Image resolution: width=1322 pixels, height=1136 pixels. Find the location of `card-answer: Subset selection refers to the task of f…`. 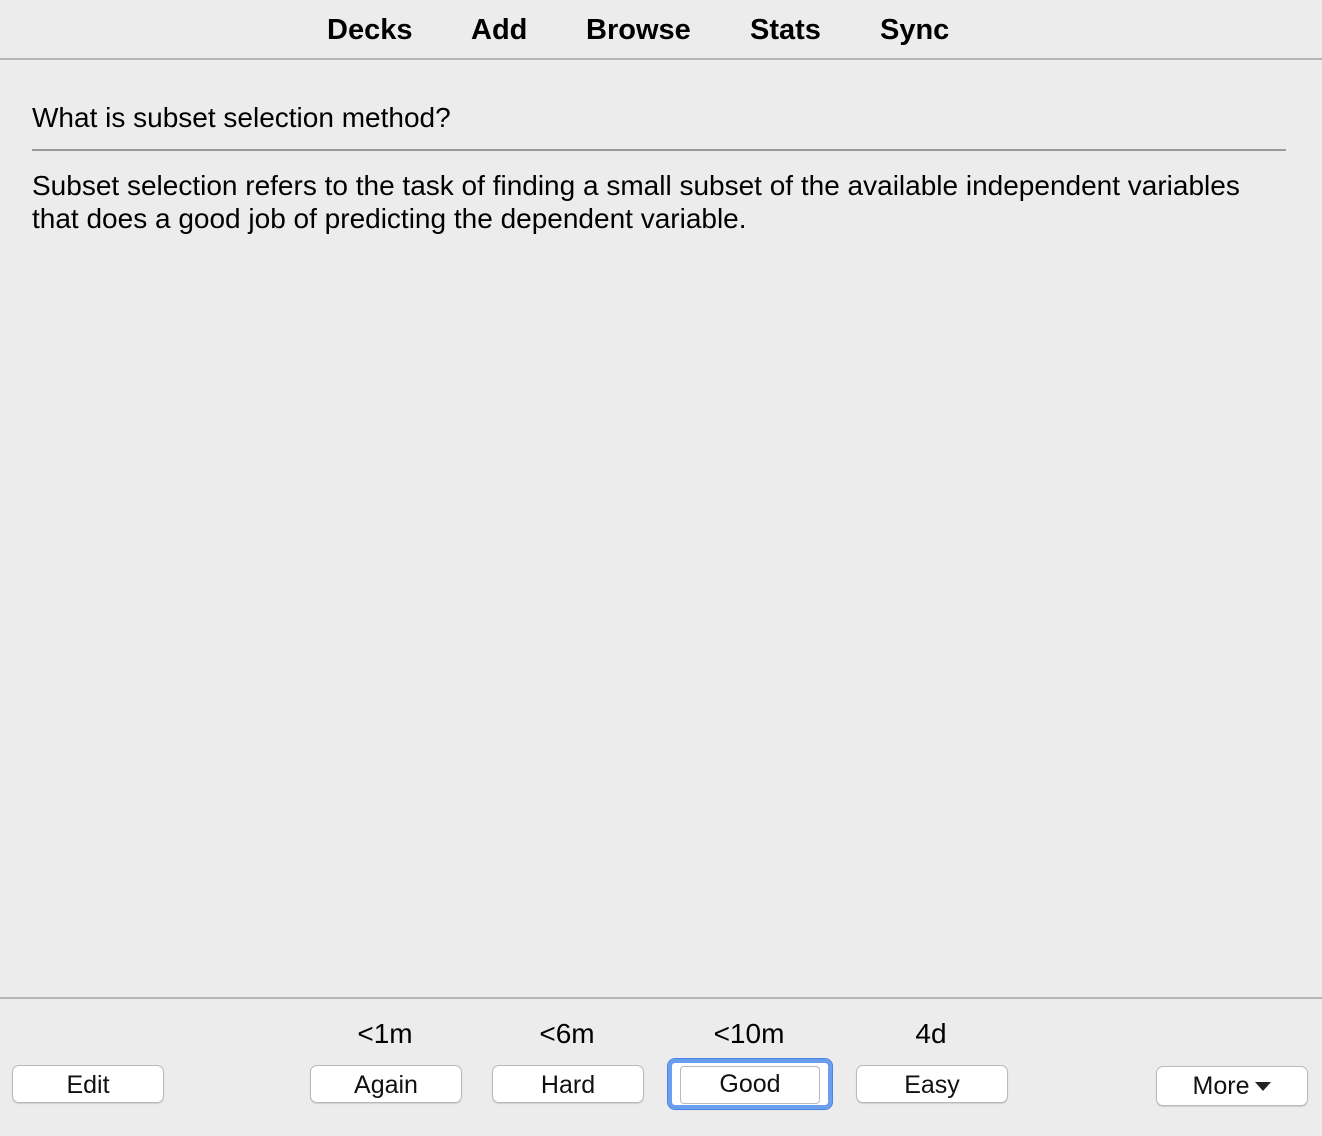

card-answer: Subset selection refers to the task of f… is located at coordinates (636, 202).